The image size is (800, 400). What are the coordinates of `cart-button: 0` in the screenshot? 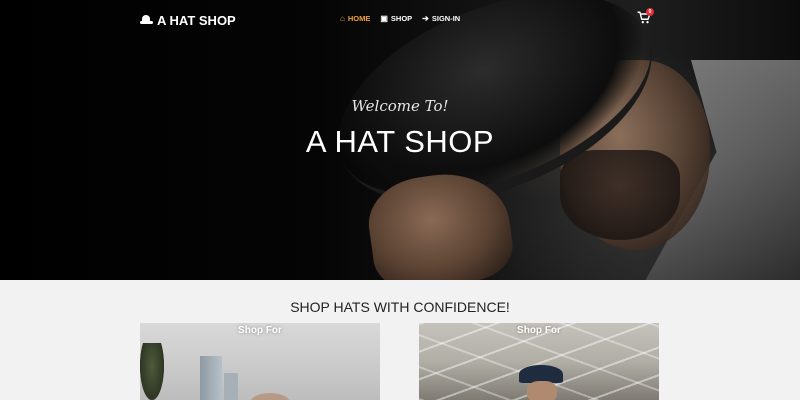 It's located at (647, 17).